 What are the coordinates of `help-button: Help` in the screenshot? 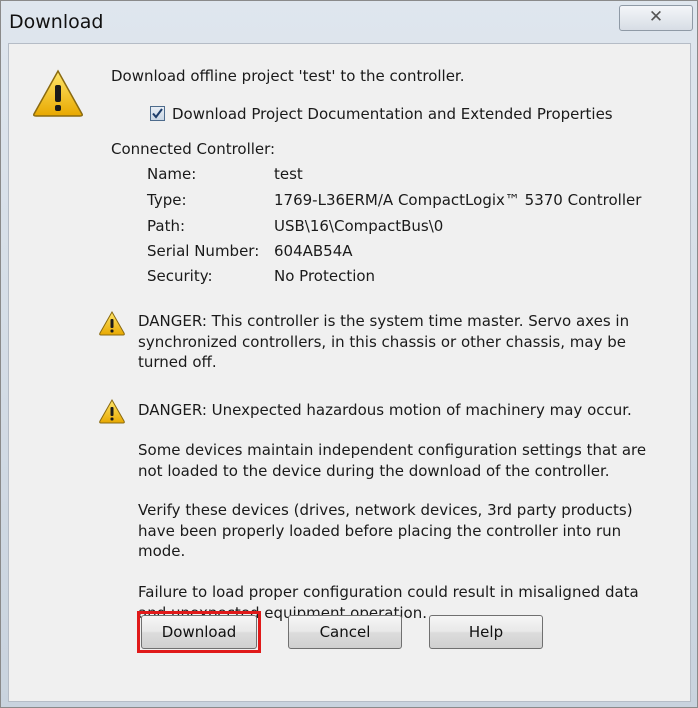 It's located at (486, 632).